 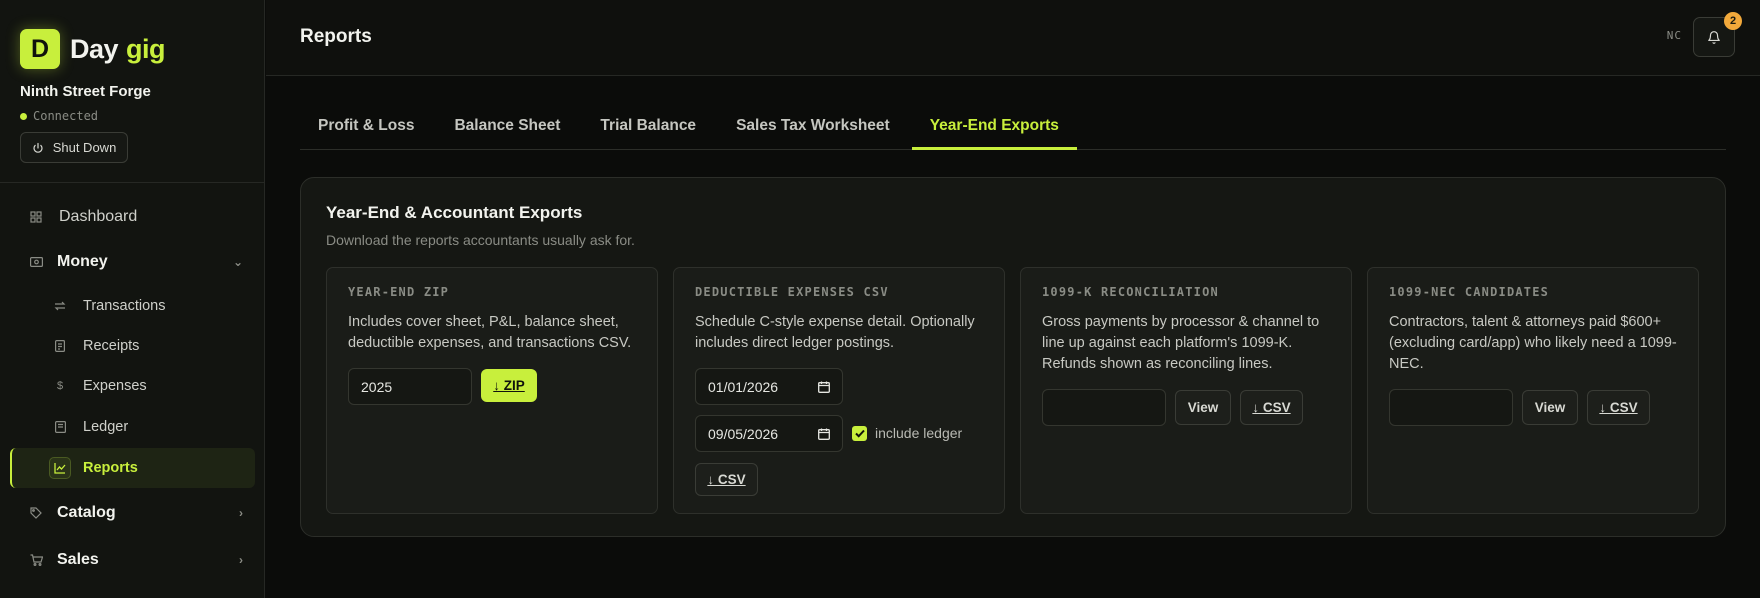 What do you see at coordinates (106, 427) in the screenshot?
I see `sidebar-item-label: Ledger` at bounding box center [106, 427].